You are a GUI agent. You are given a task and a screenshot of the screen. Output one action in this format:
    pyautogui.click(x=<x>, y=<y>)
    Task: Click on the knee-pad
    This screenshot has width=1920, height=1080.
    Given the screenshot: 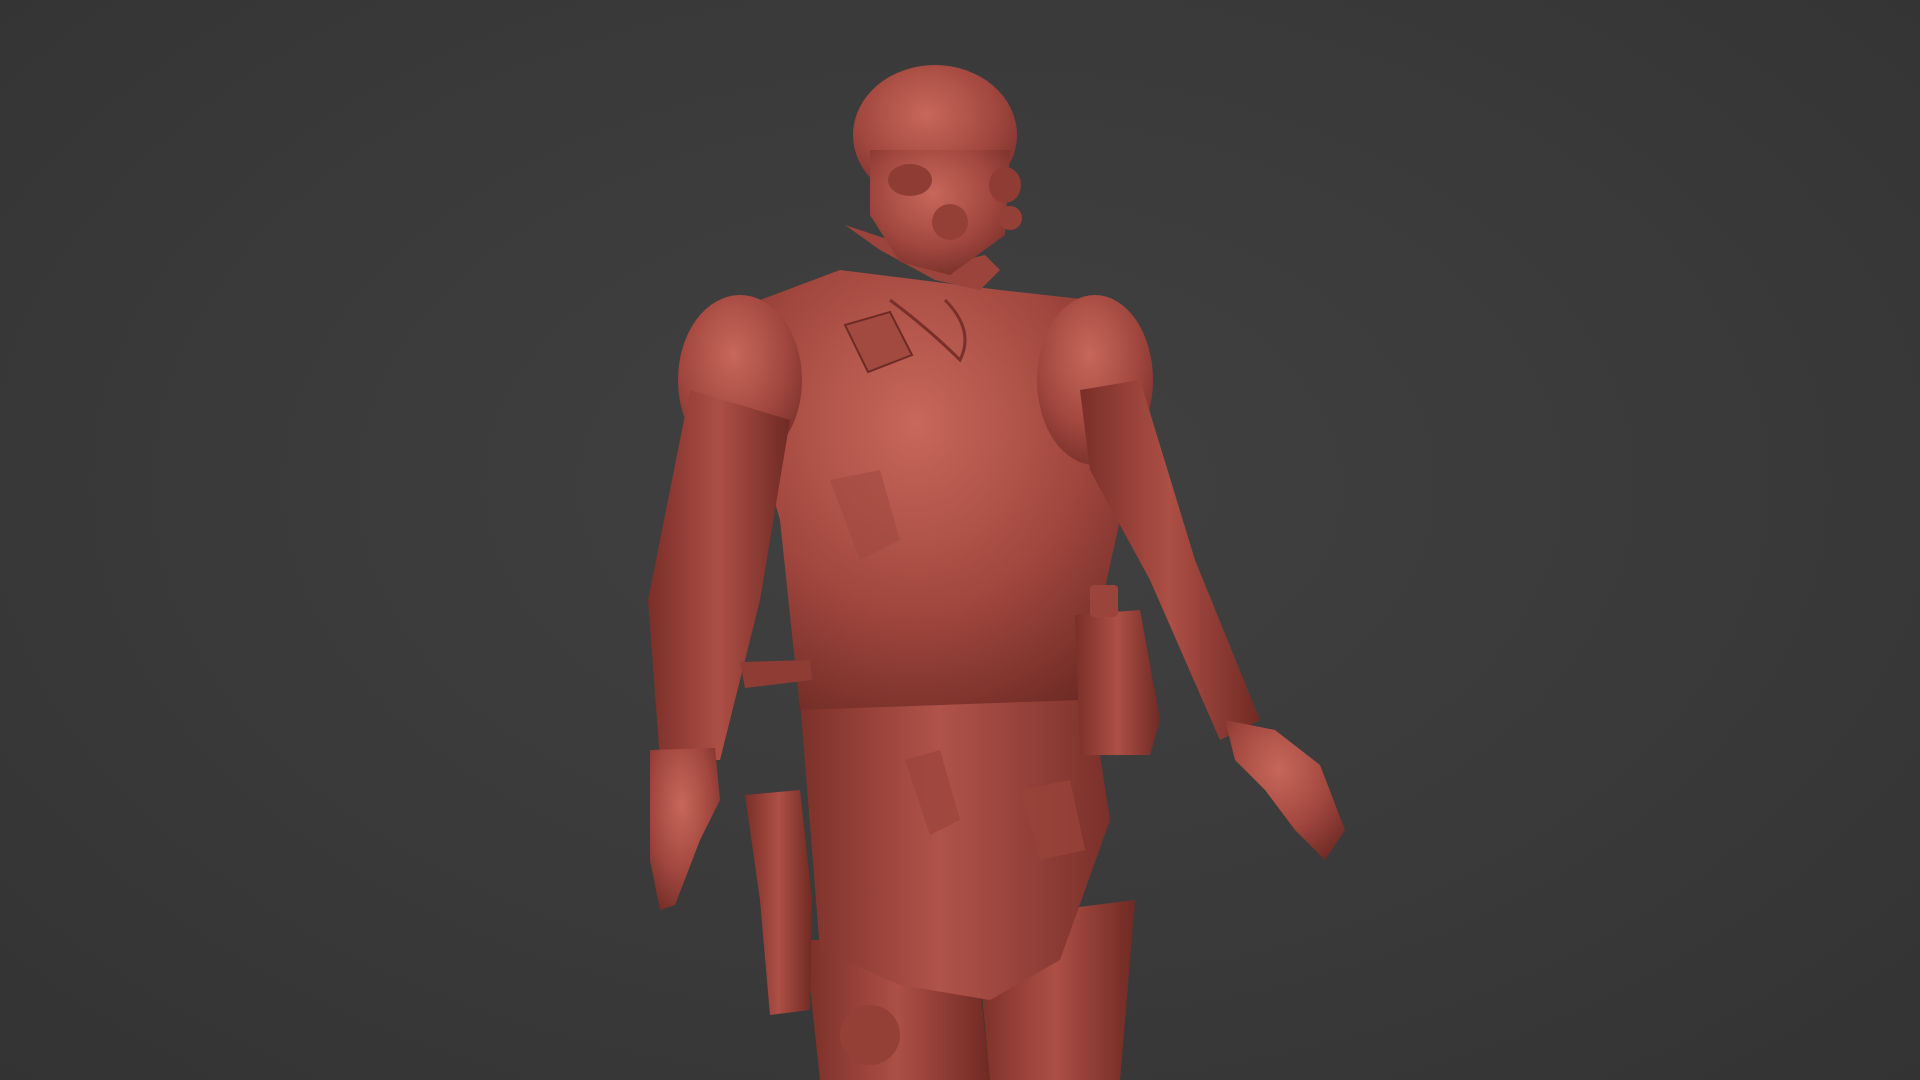 What is the action you would take?
    pyautogui.click(x=870, y=1035)
    